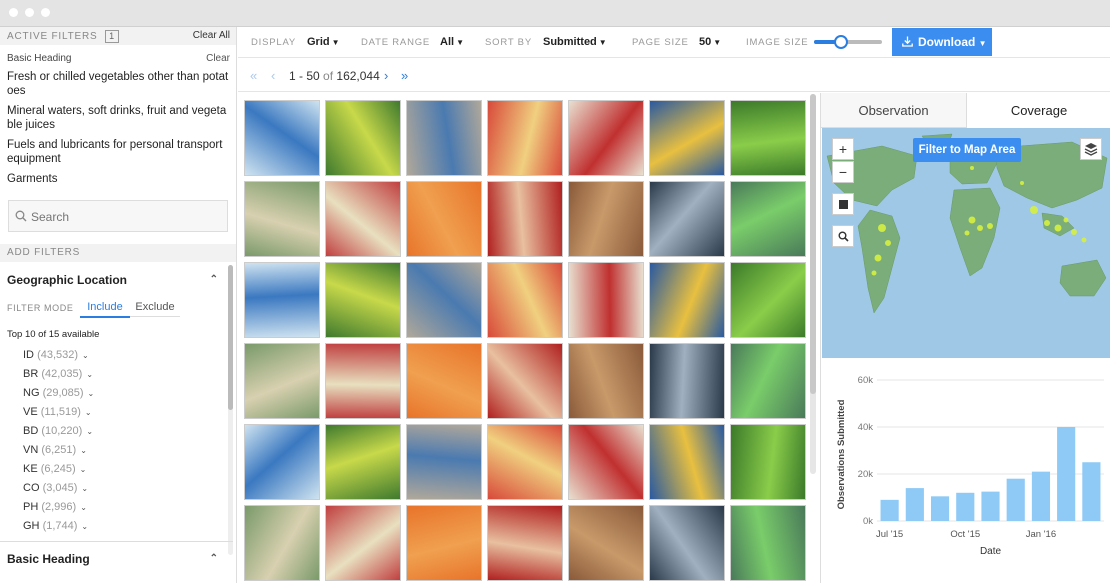 The height and width of the screenshot is (583, 1110). Describe the element at coordinates (843, 236) in the screenshot. I see `map-search-button` at that location.